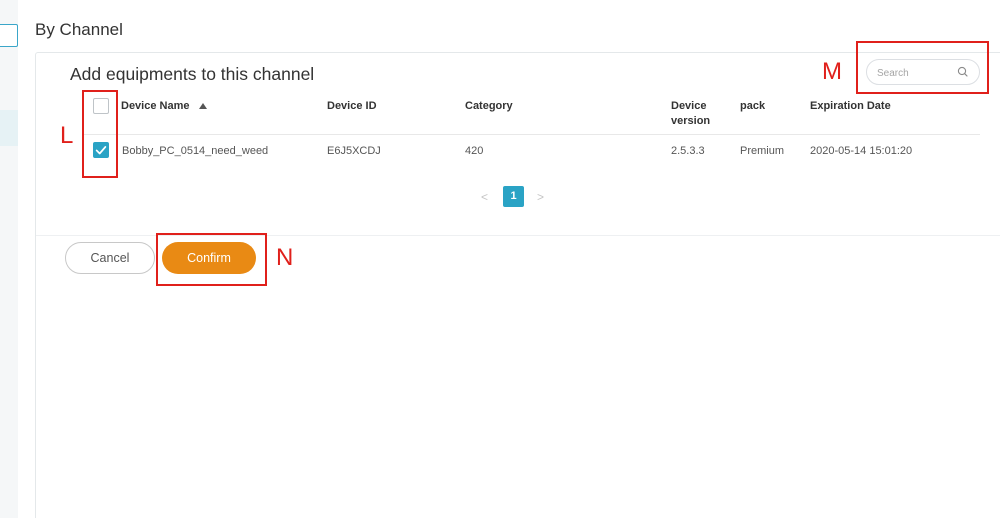 This screenshot has width=1000, height=518. I want to click on cancel-button: Cancel, so click(110, 258).